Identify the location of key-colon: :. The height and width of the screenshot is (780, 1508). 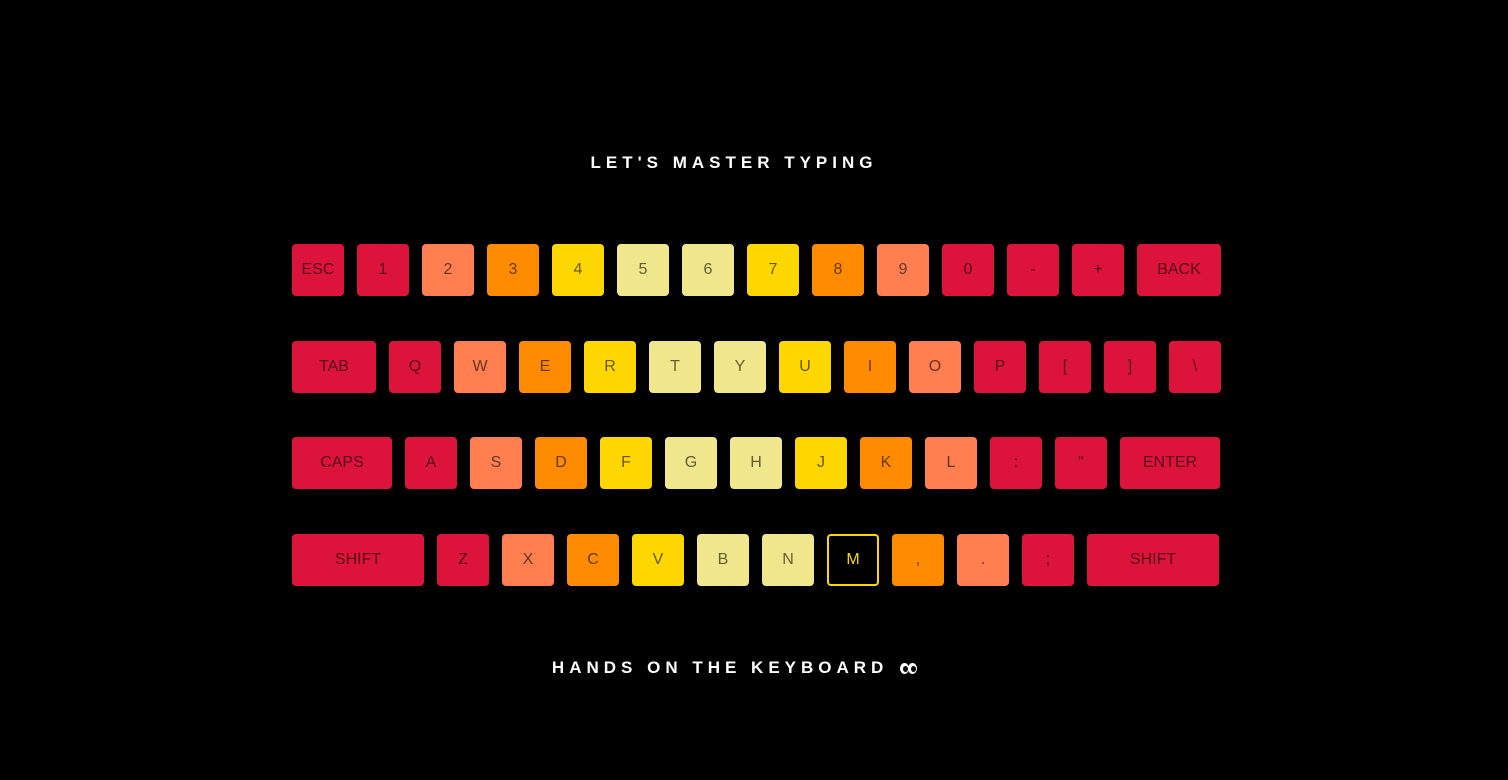
(1016, 463).